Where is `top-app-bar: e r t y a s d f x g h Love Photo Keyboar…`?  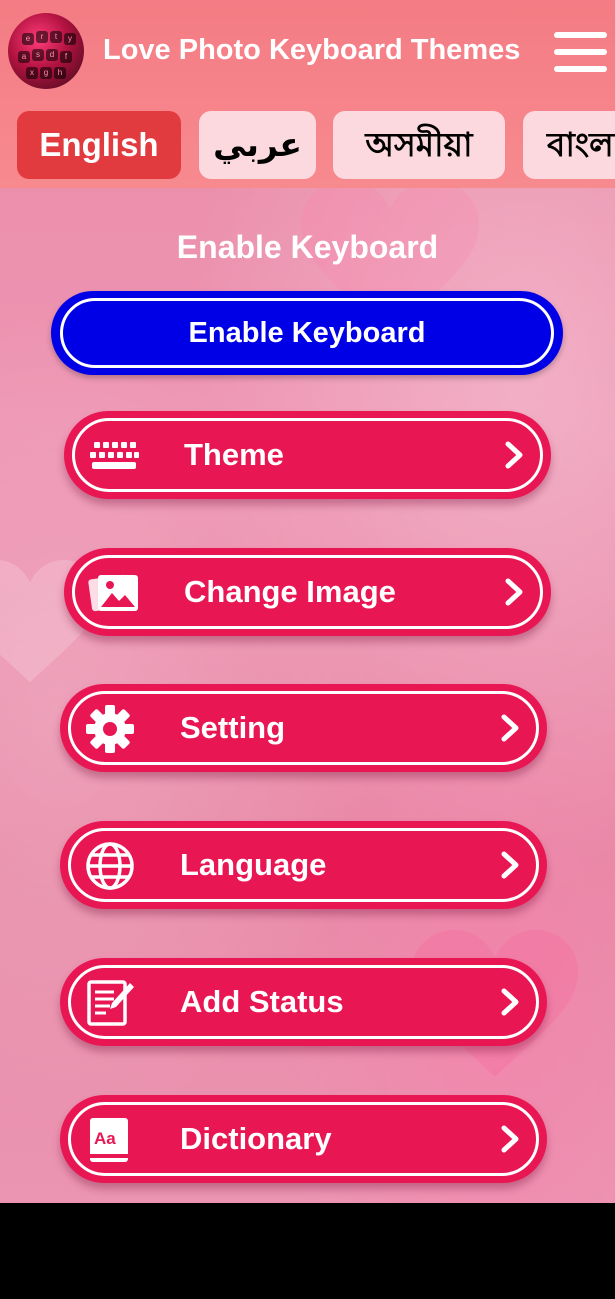
top-app-bar: e r t y a s d f x g h Love Photo Keyboar… is located at coordinates (307, 94).